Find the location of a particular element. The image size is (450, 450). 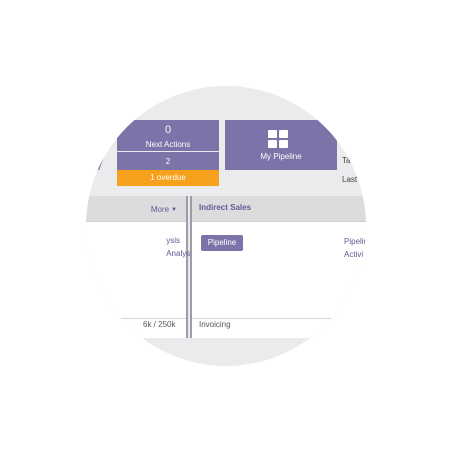

my-pipeline-tile: My Pipeline is located at coordinates (281, 145).